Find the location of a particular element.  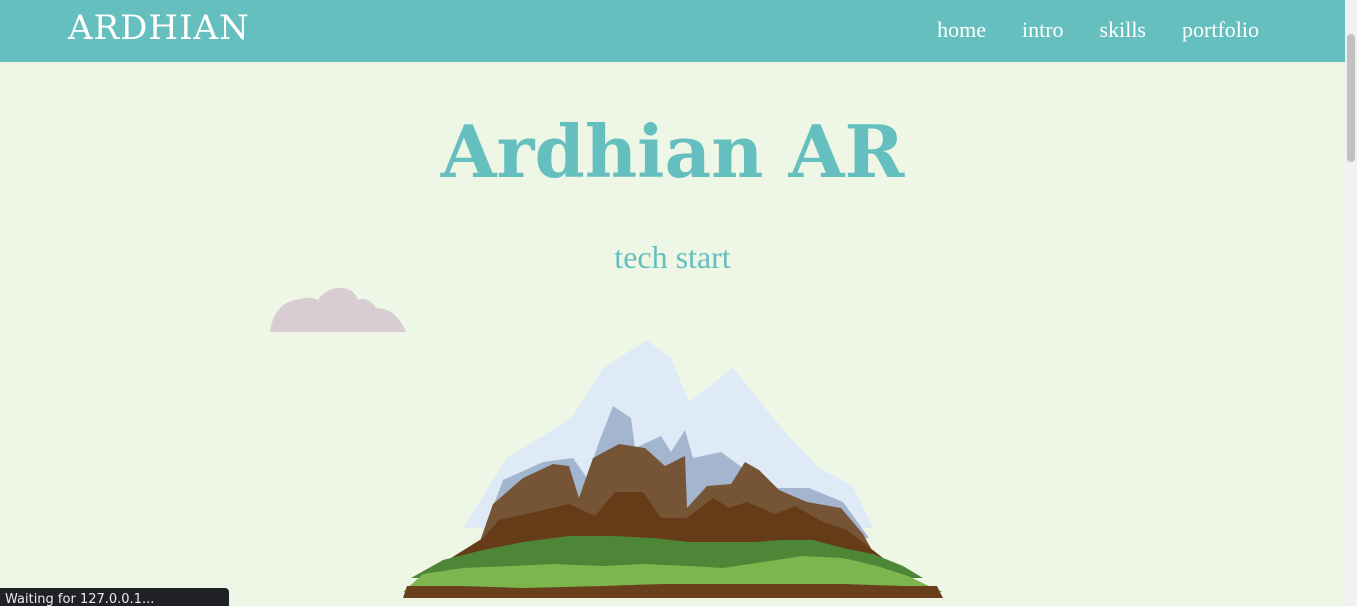

nav-link-skills: skills is located at coordinates (1123, 30).